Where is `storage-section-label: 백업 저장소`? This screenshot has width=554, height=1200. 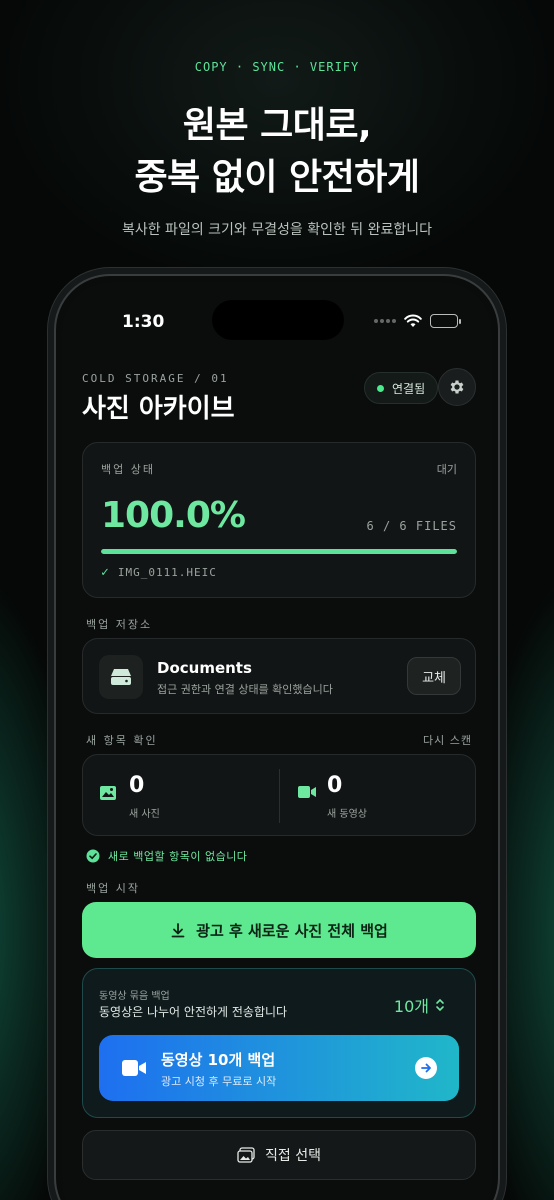 storage-section-label: 백업 저장소 is located at coordinates (119, 624).